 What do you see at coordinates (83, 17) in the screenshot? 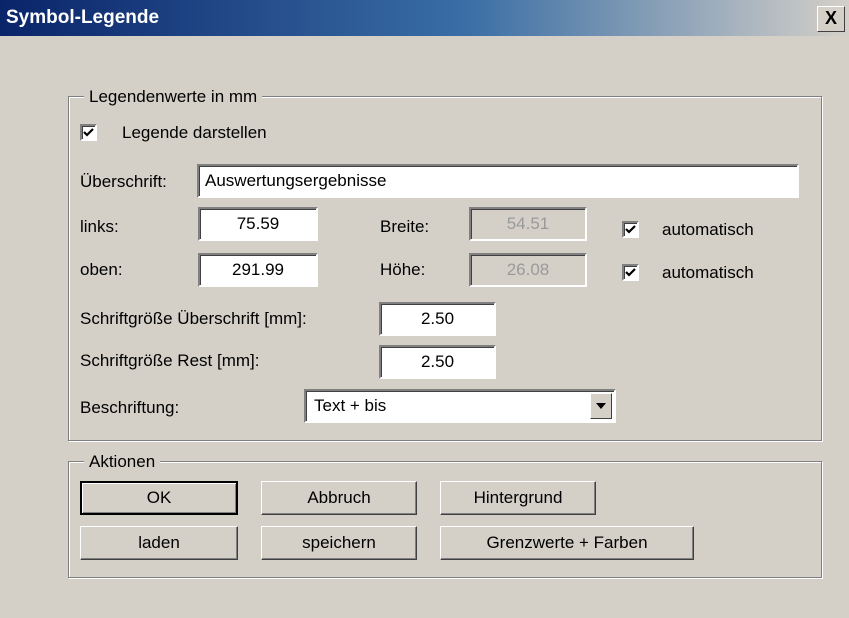
I see `window-title: Symbol-Legende` at bounding box center [83, 17].